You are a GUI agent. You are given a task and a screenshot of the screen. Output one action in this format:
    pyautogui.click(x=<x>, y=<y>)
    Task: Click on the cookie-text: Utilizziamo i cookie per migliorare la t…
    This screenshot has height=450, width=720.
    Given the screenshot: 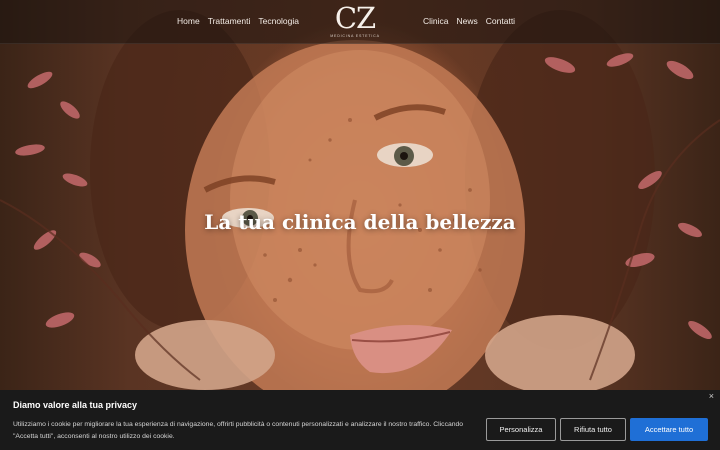 What is the action you would take?
    pyautogui.click(x=238, y=430)
    